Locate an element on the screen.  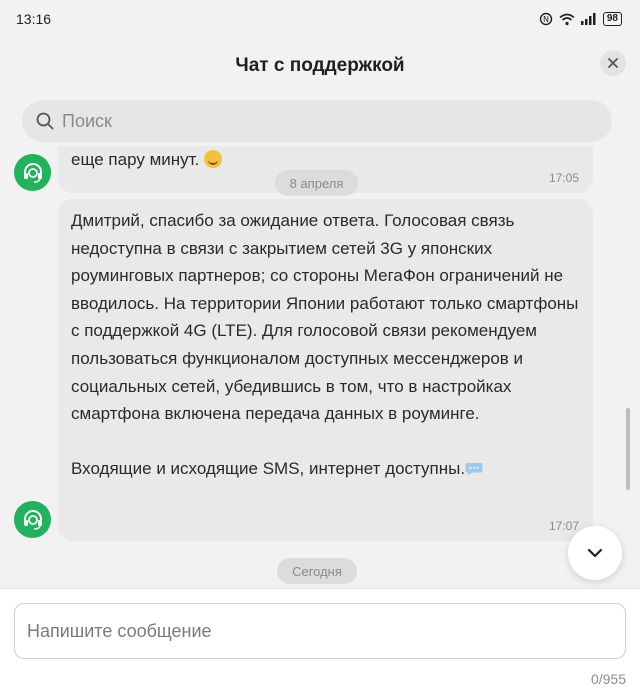
chevron-down-icon is located at coordinates (595, 553).